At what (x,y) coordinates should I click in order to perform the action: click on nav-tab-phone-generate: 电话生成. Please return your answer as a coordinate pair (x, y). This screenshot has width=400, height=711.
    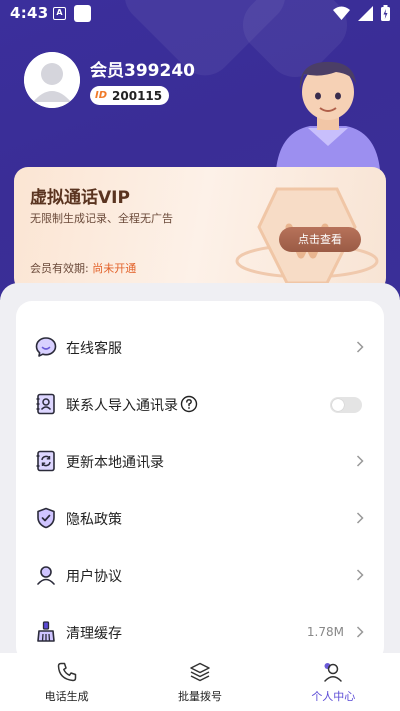
    Looking at the image, I should click on (66, 682).